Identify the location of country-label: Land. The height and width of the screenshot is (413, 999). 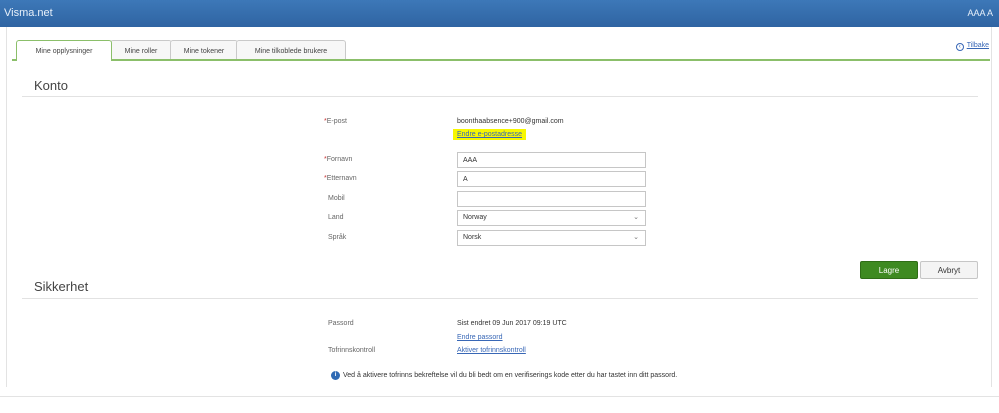
(336, 217).